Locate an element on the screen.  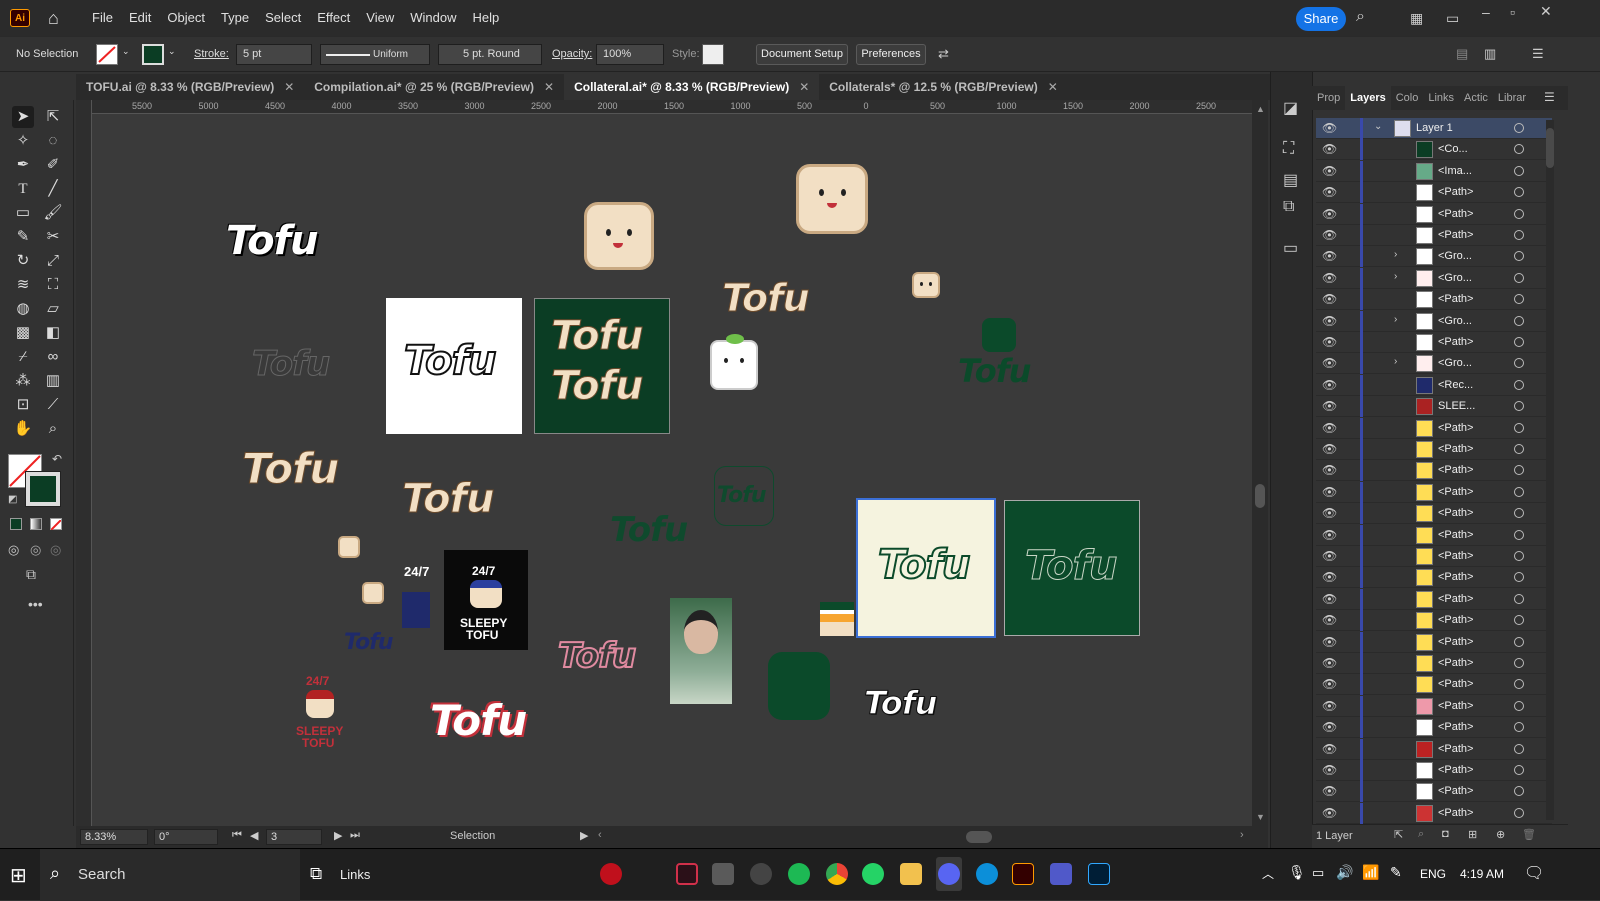
scroll-left-icon: ‹ is located at coordinates (600, 835).